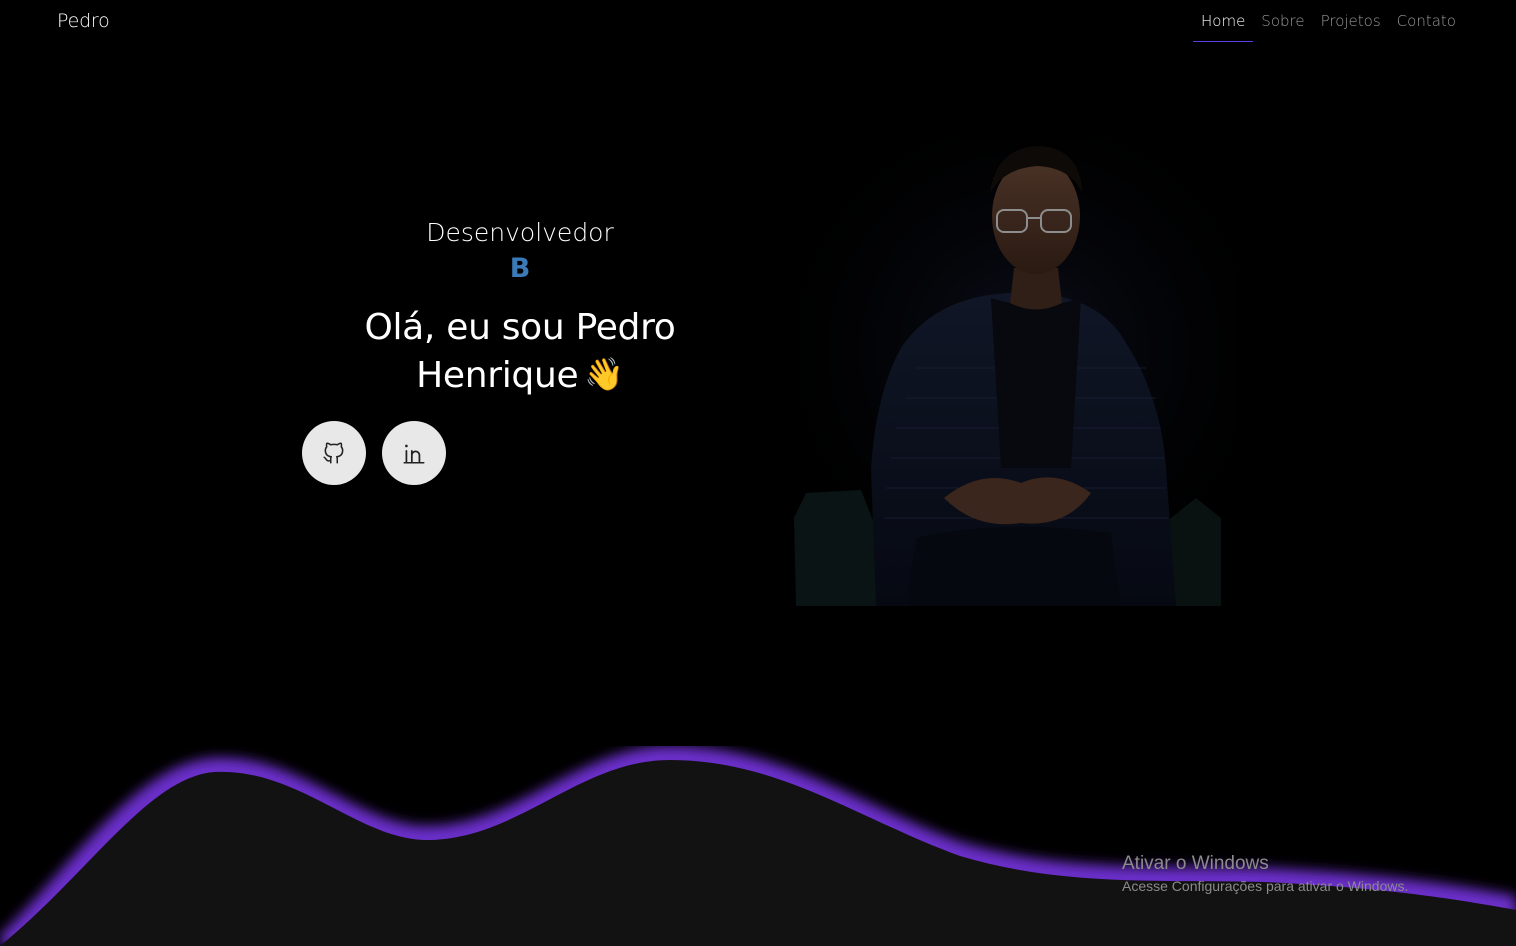  Describe the element at coordinates (1223, 25) in the screenshot. I see `nav-item-home: Home` at that location.